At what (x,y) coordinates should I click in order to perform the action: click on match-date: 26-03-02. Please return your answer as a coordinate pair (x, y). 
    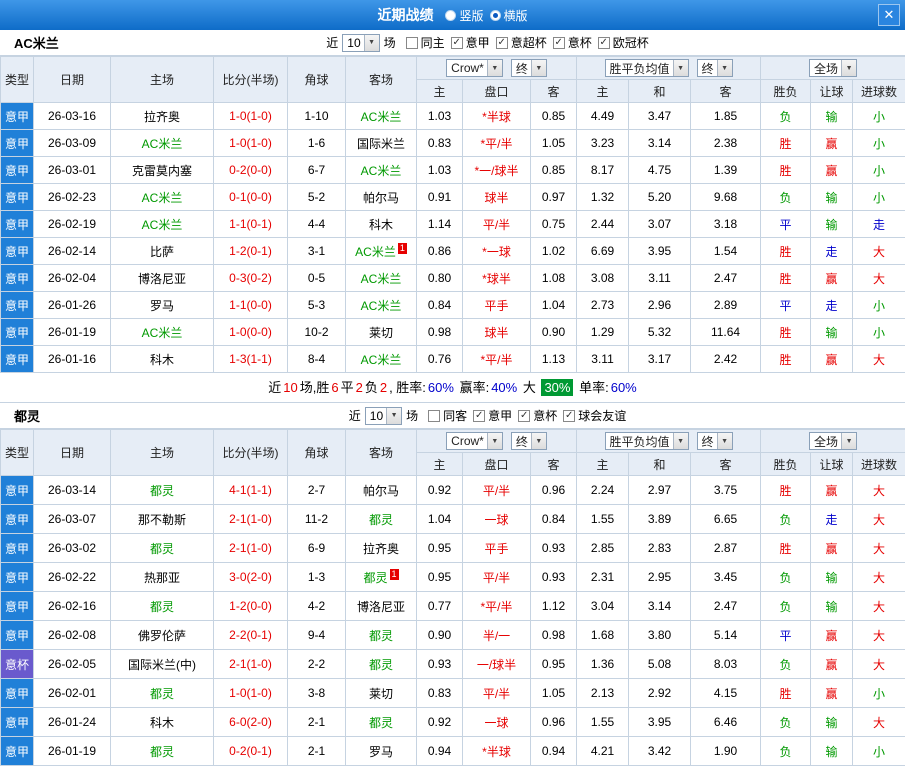
    Looking at the image, I should click on (72, 548).